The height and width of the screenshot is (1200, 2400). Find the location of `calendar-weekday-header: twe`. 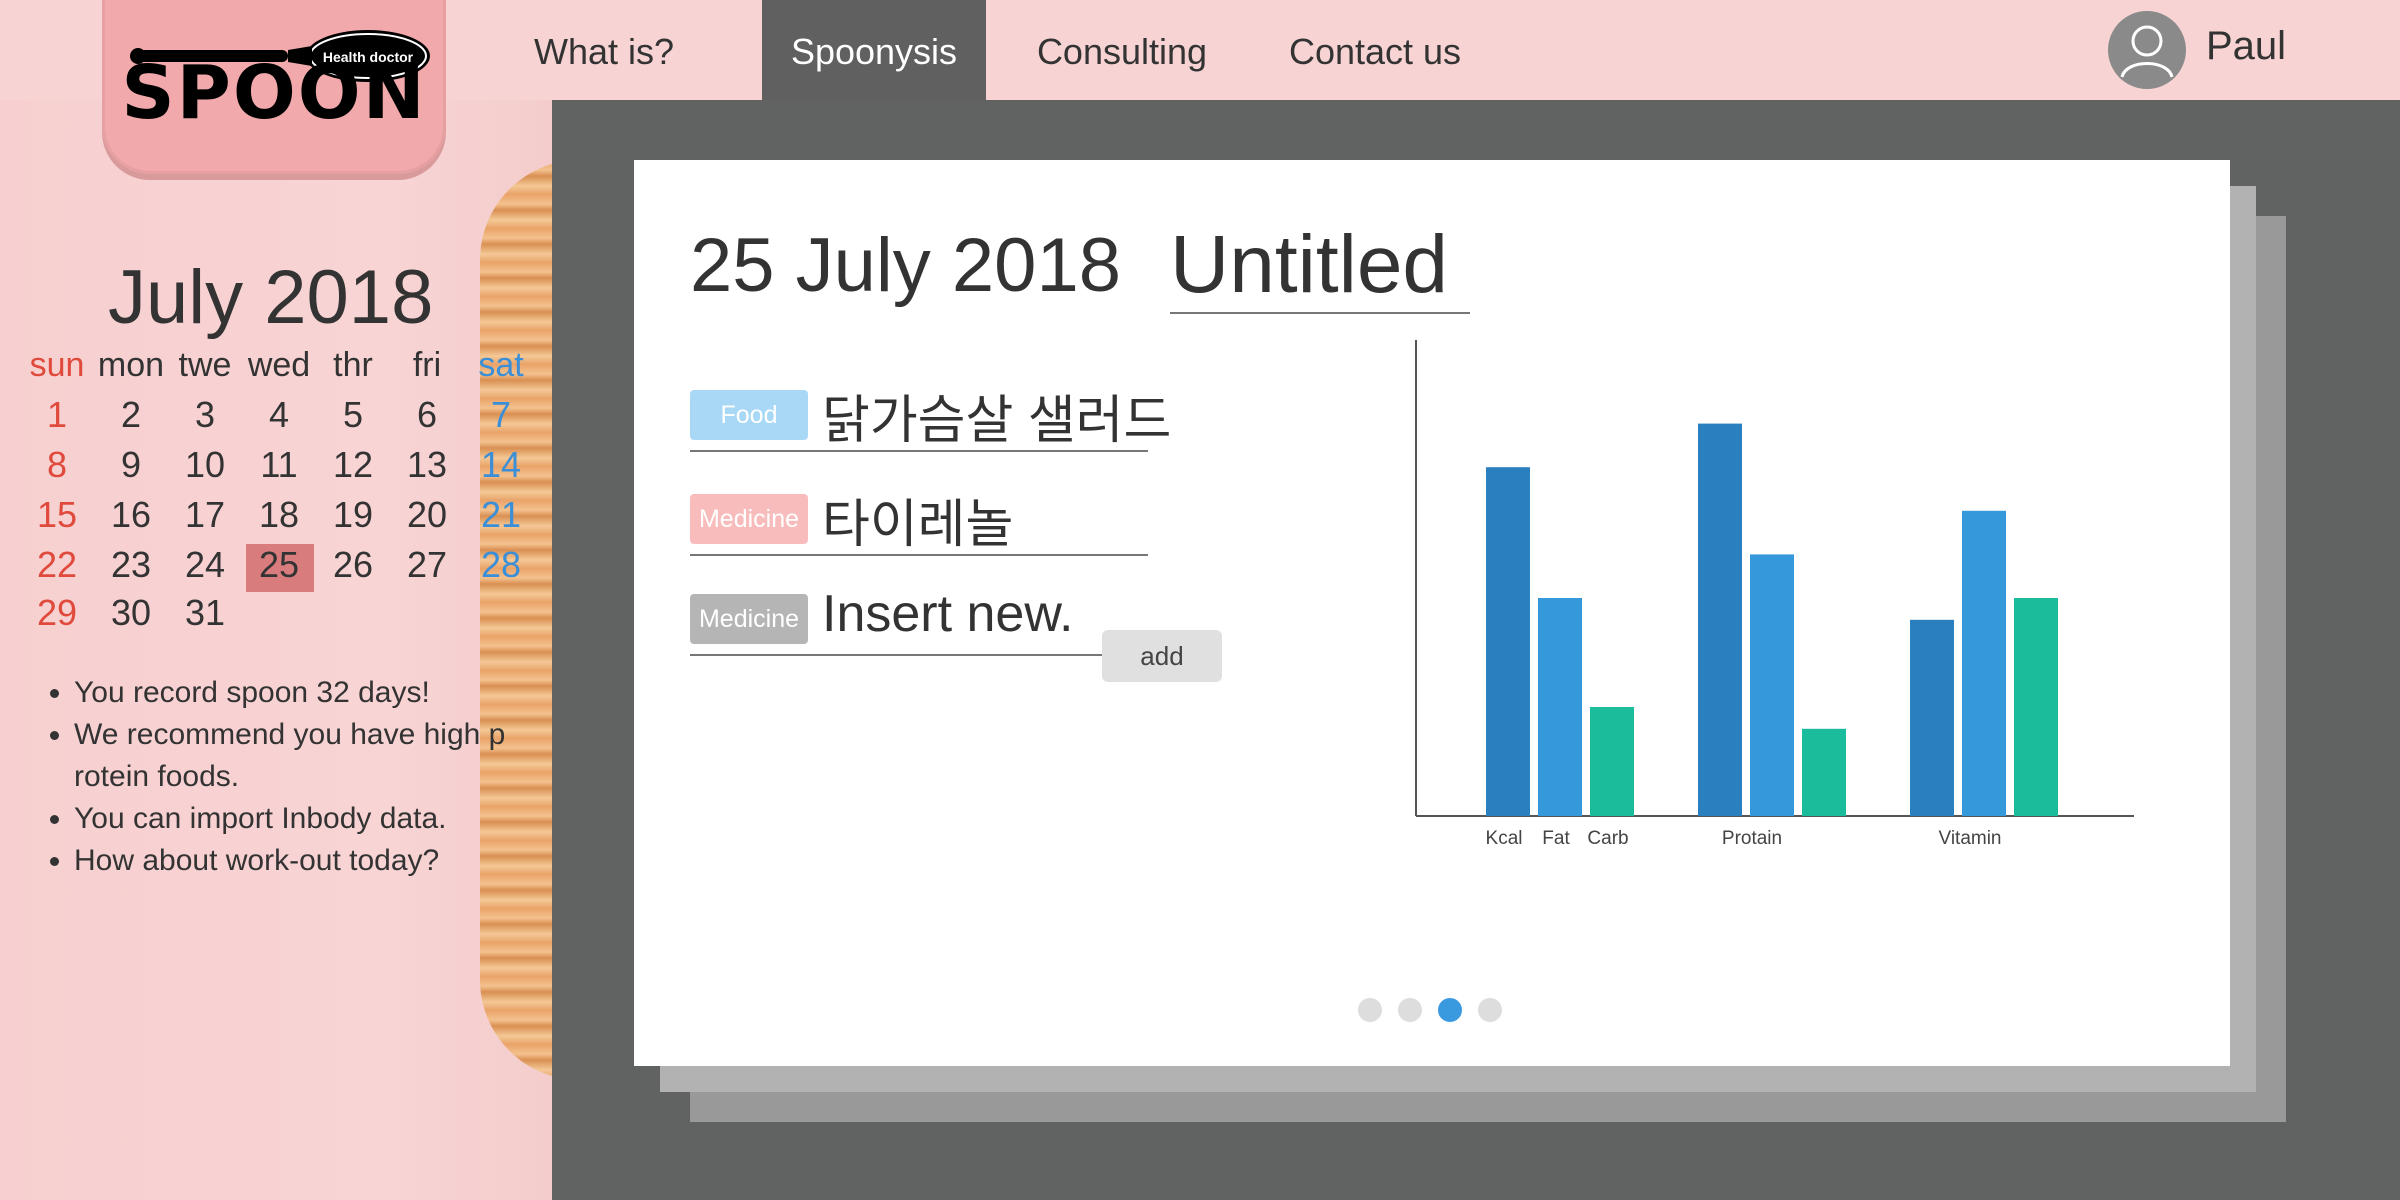

calendar-weekday-header: twe is located at coordinates (205, 365).